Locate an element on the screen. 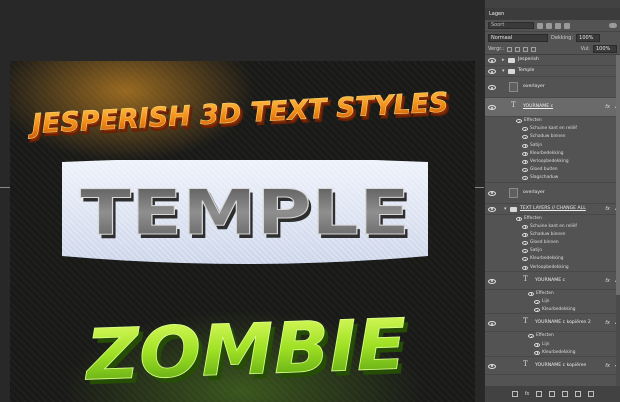 The height and width of the screenshot is (402, 620). layer-row-yourname-selected: T YOURNAME c fx ▴ is located at coordinates (552, 107).